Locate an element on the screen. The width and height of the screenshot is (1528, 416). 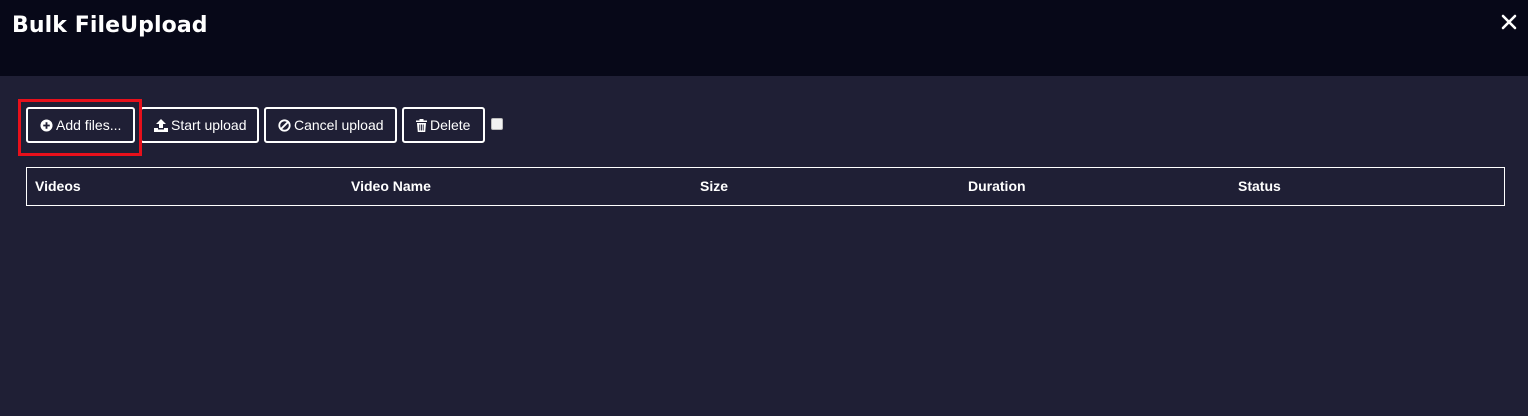
upload-toolbar: Add files... Start upload Cancel upload is located at coordinates (264, 125).